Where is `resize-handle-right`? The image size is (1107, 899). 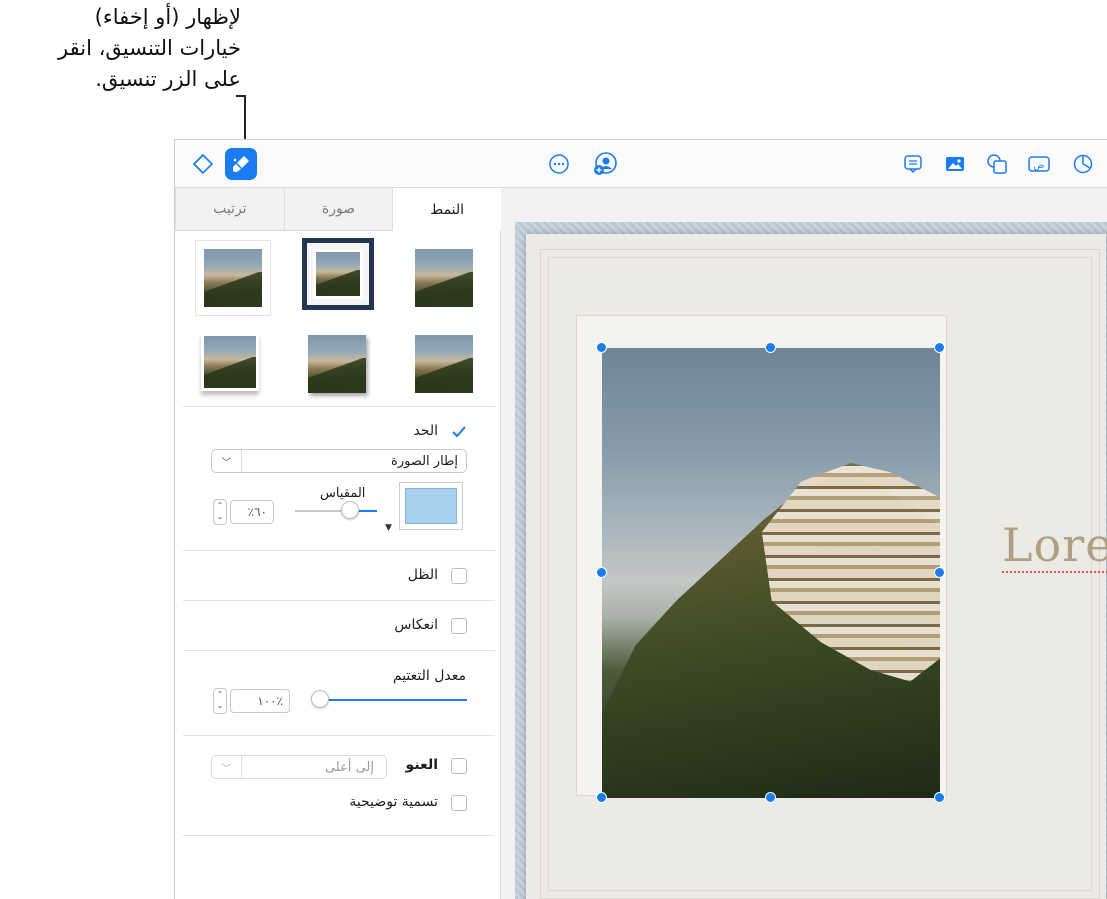
resize-handle-right is located at coordinates (939, 572).